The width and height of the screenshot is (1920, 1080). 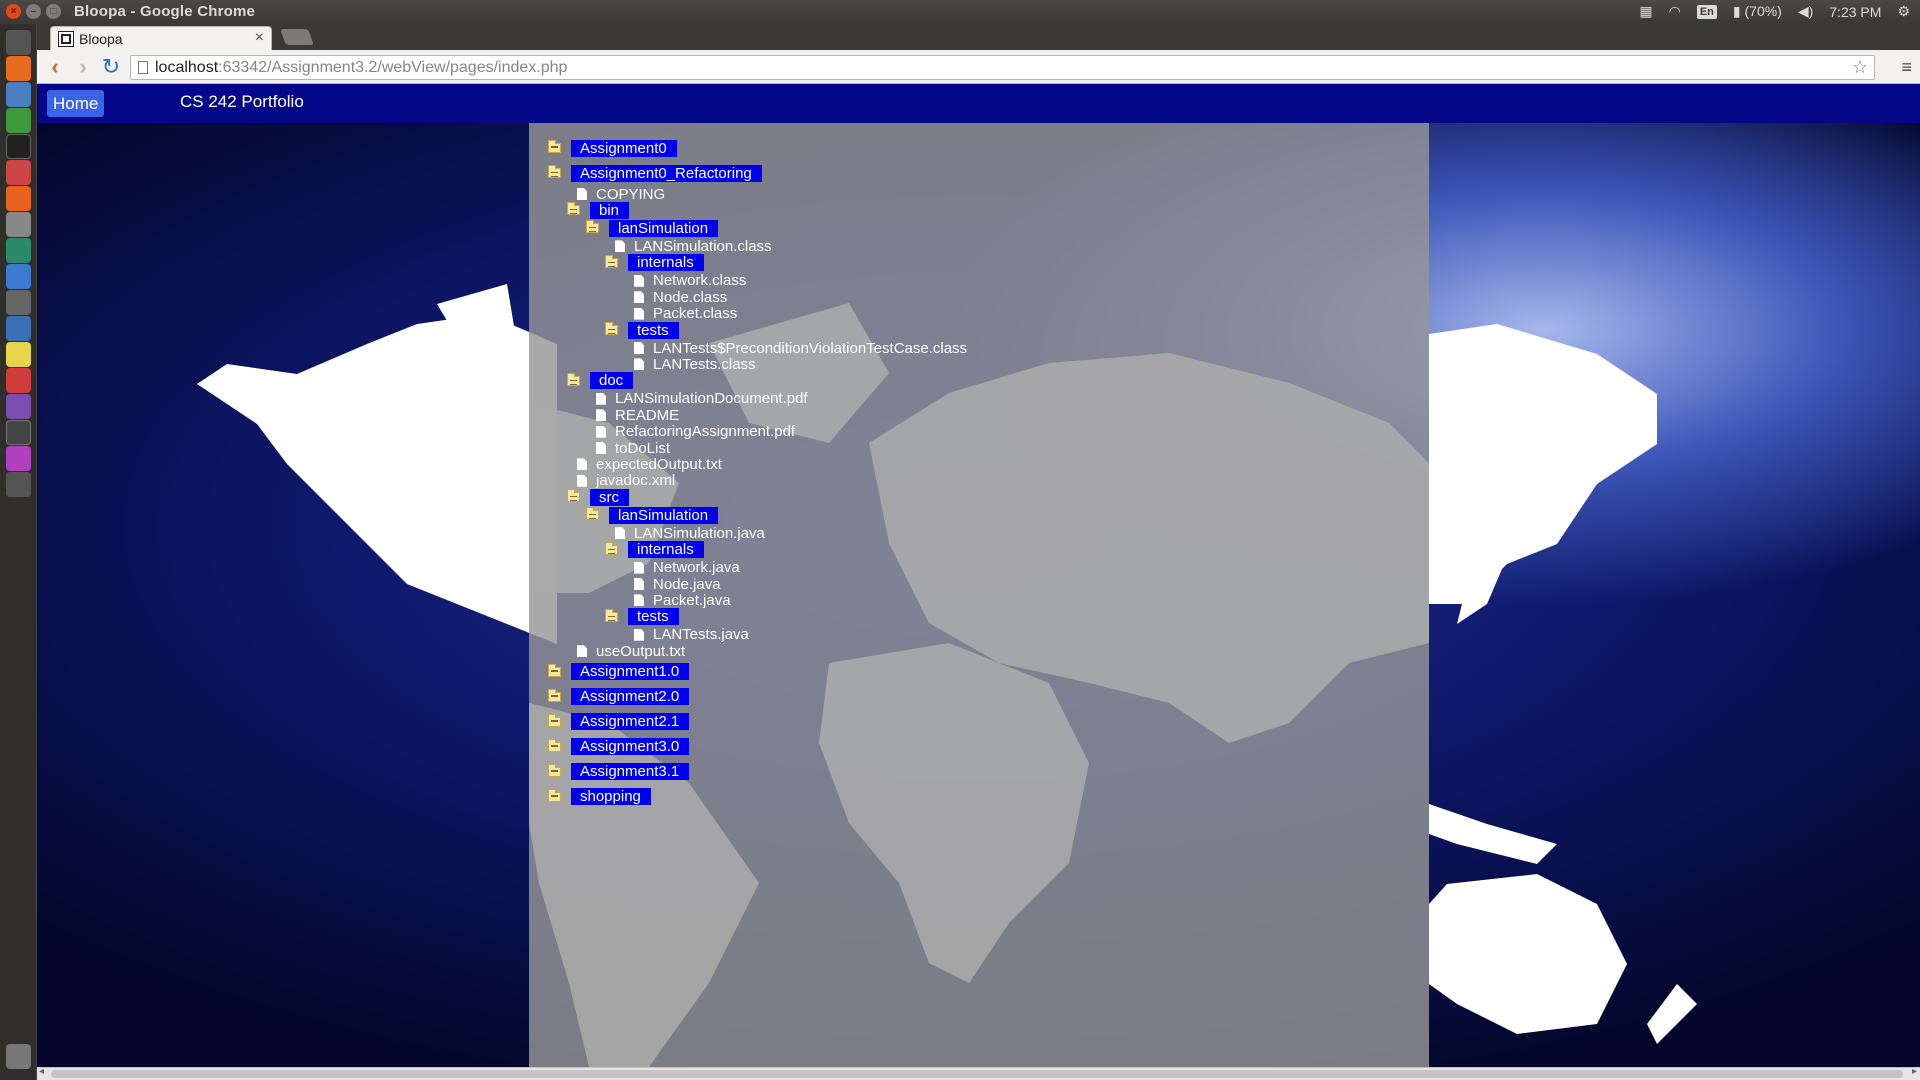 I want to click on chrome-menu-icon: ≡, so click(x=1906, y=67).